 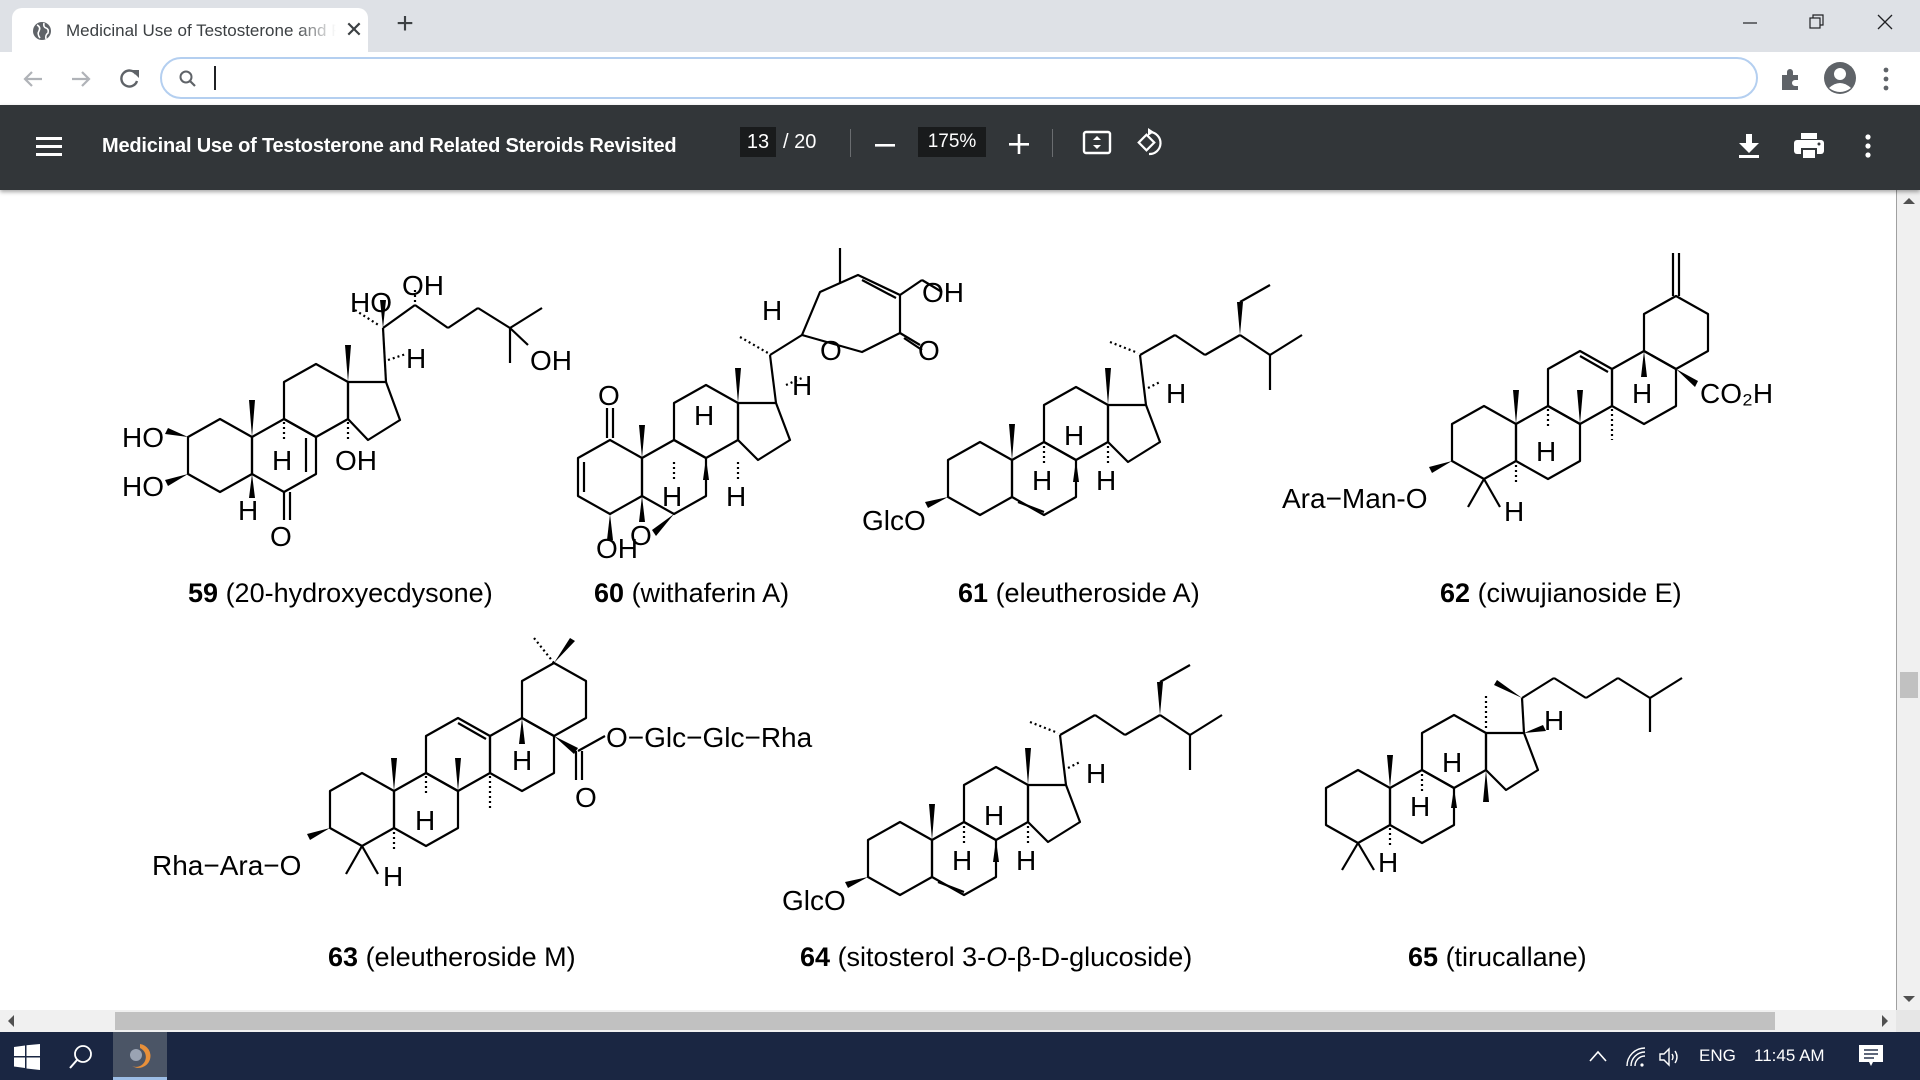 I want to click on extensions-puzzle-icon, so click(x=1791, y=79).